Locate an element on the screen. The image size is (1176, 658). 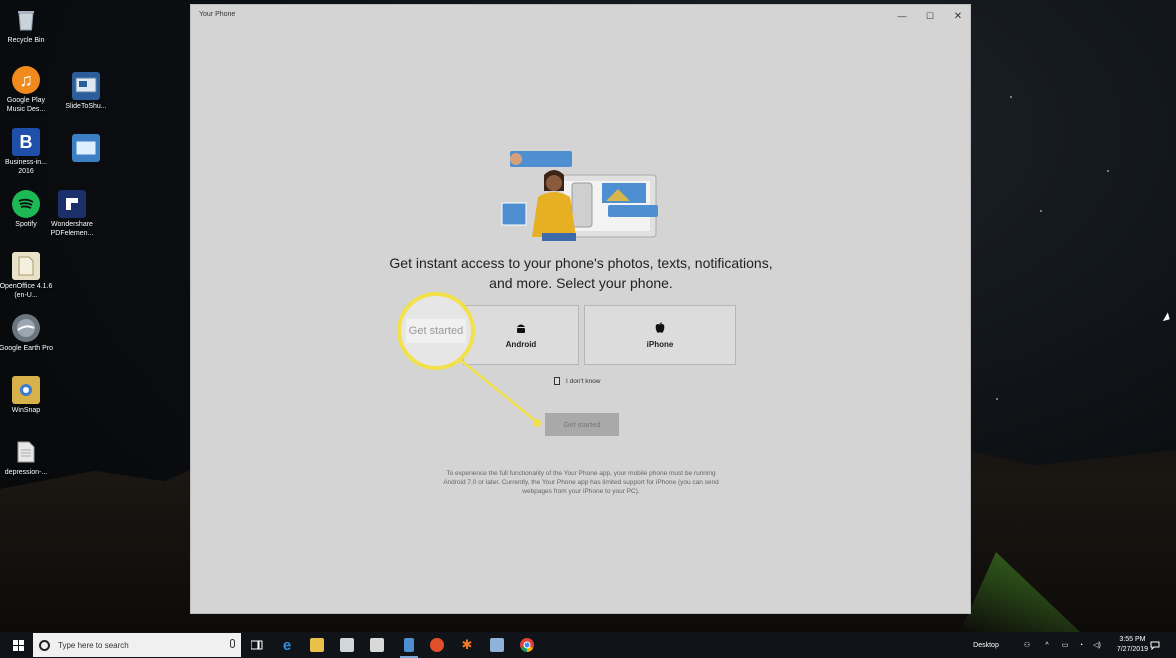
brave-taskbar-button is located at coordinates (437, 645).